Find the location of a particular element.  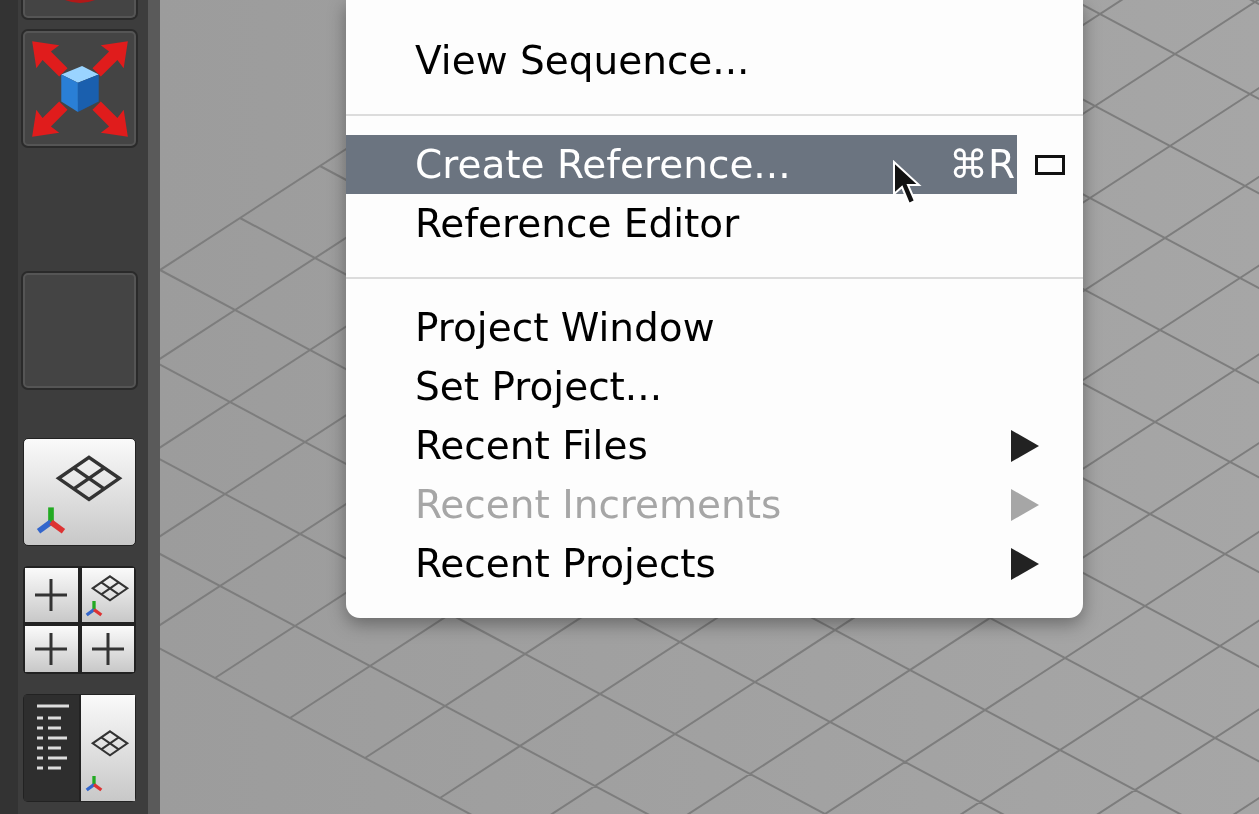

menu-item: Recent Projects is located at coordinates (714, 563).